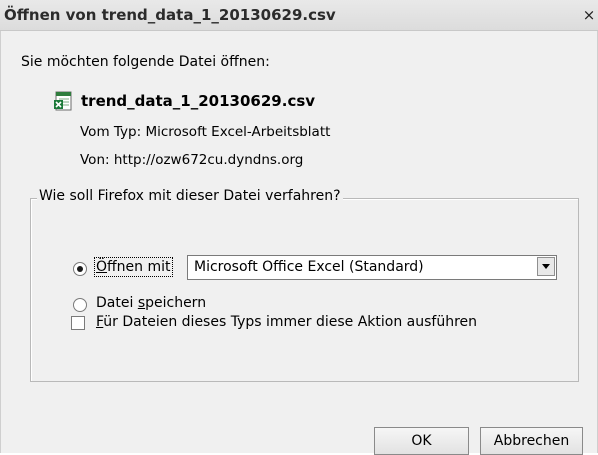 The width and height of the screenshot is (598, 455). Describe the element at coordinates (63, 101) in the screenshot. I see `excel-file-icon` at that location.